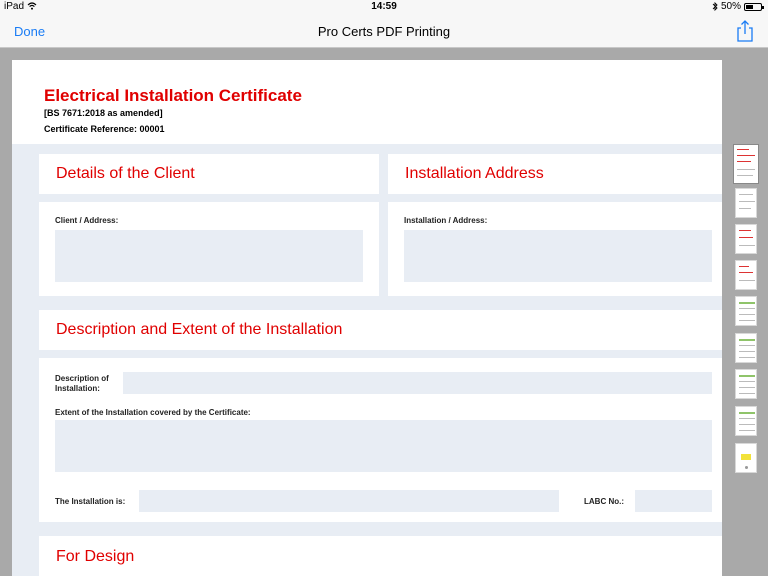  Describe the element at coordinates (380, 556) in the screenshot. I see `design-section-header: For Design` at that location.